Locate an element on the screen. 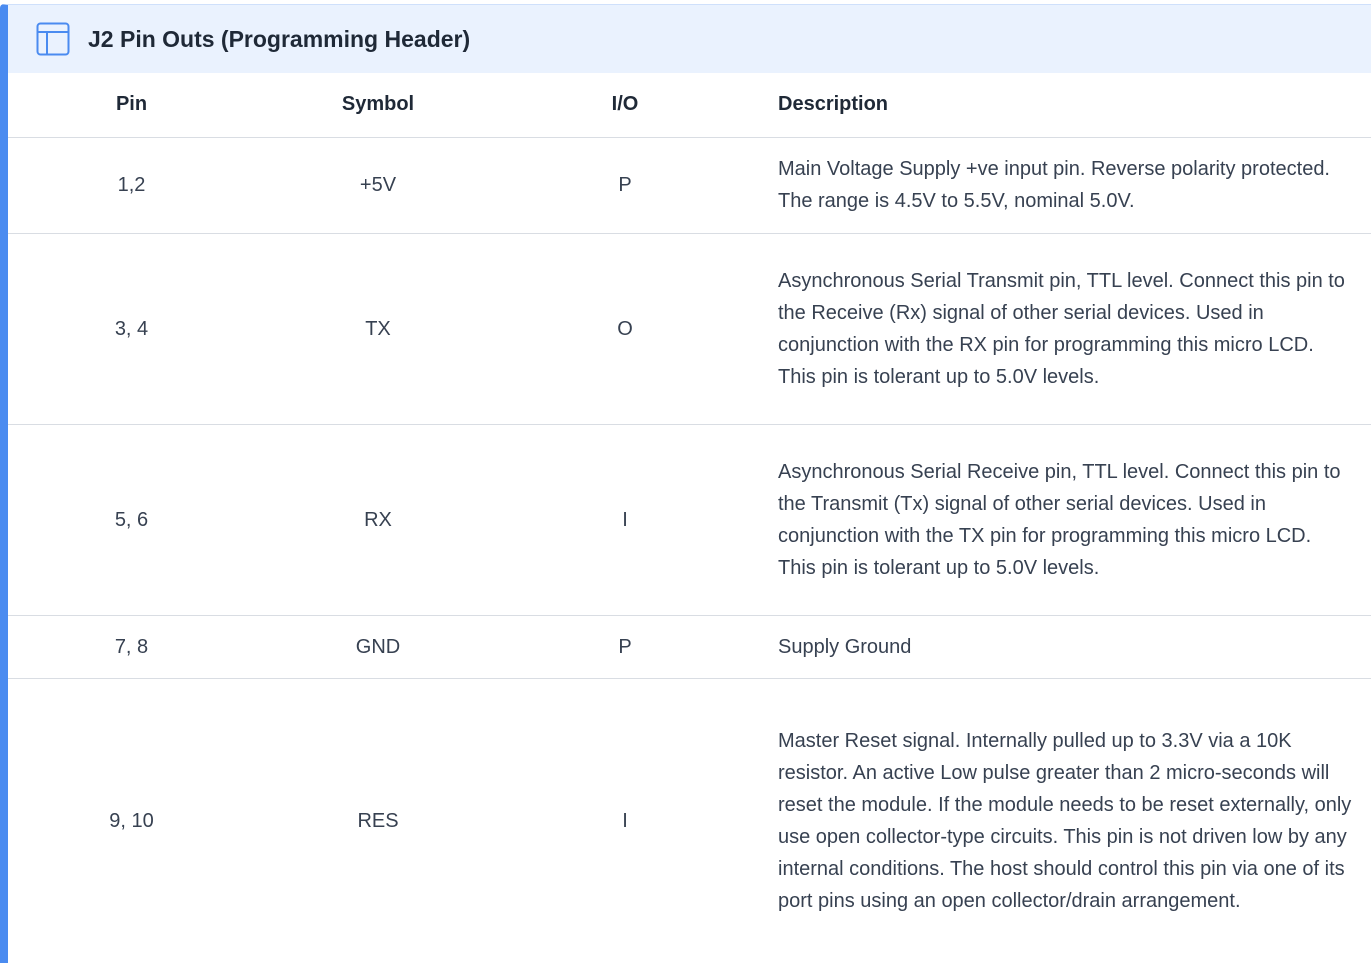 The height and width of the screenshot is (963, 1371). cell-symbol: RX is located at coordinates (378, 520).